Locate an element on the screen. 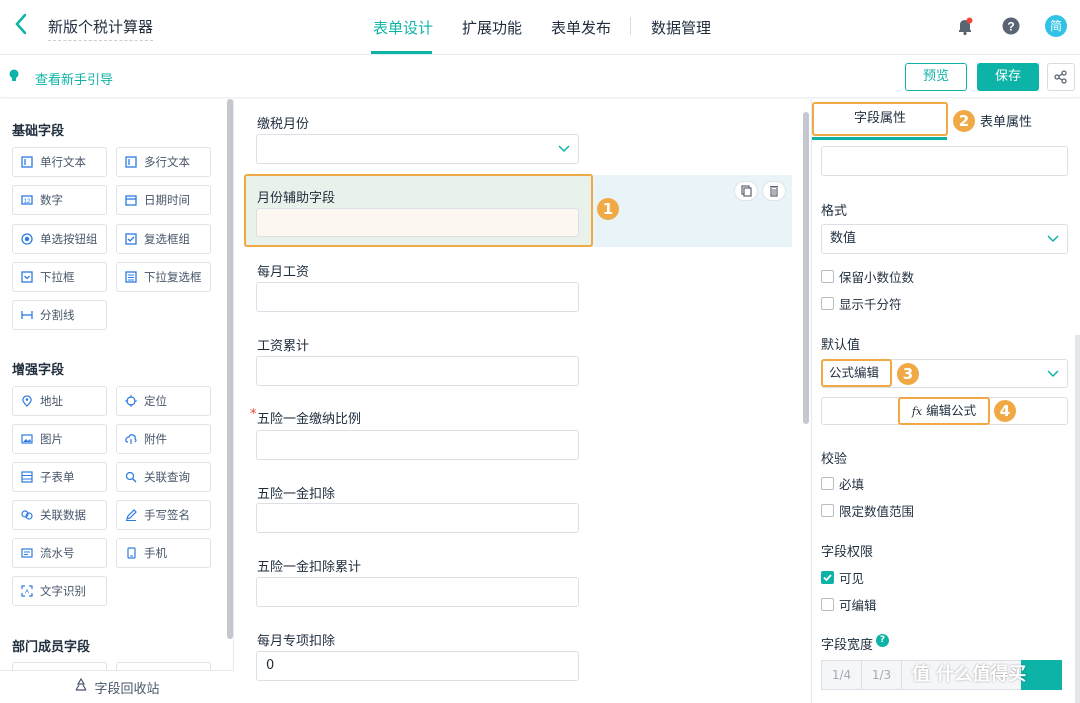 This screenshot has height=703, width=1080. tab-form-design: 表单设计 is located at coordinates (403, 27).